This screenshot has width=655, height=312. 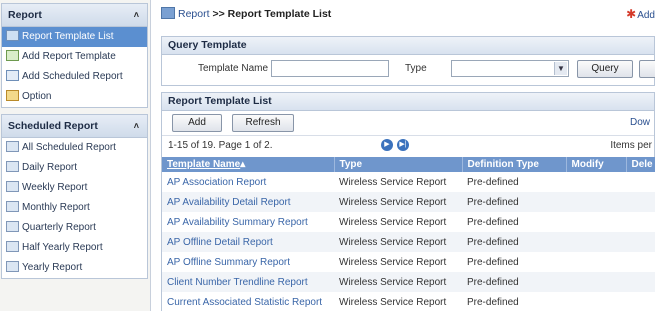 What do you see at coordinates (220, 145) in the screenshot?
I see `page-info: 1-15 of 19. Page 1 of 2.` at bounding box center [220, 145].